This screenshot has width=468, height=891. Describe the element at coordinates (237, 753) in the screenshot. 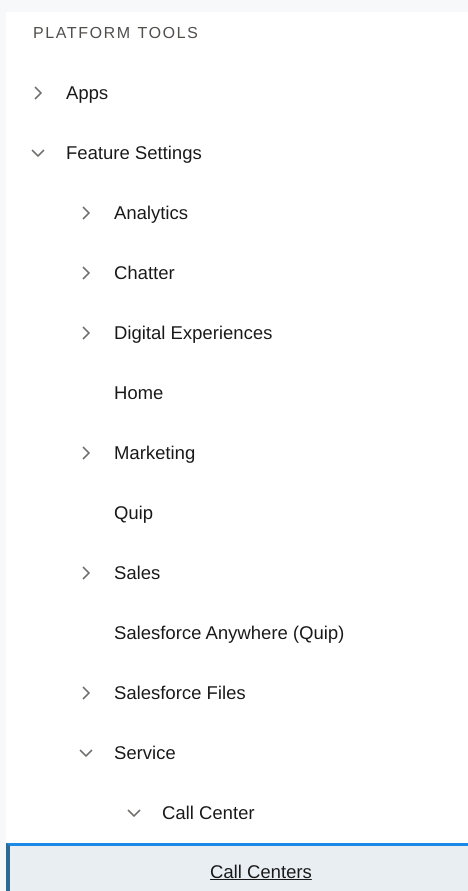

I see `tree-row: Service` at that location.